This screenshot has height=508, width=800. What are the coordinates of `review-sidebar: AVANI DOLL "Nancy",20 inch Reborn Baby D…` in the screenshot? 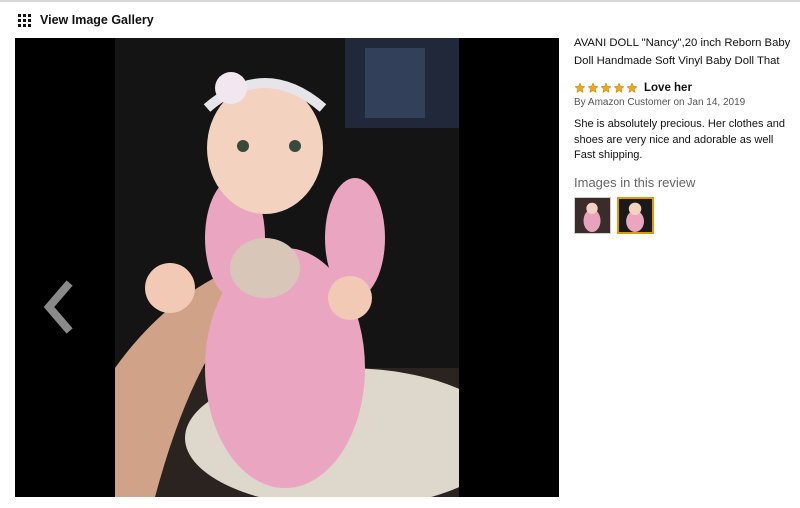 It's located at (684, 134).